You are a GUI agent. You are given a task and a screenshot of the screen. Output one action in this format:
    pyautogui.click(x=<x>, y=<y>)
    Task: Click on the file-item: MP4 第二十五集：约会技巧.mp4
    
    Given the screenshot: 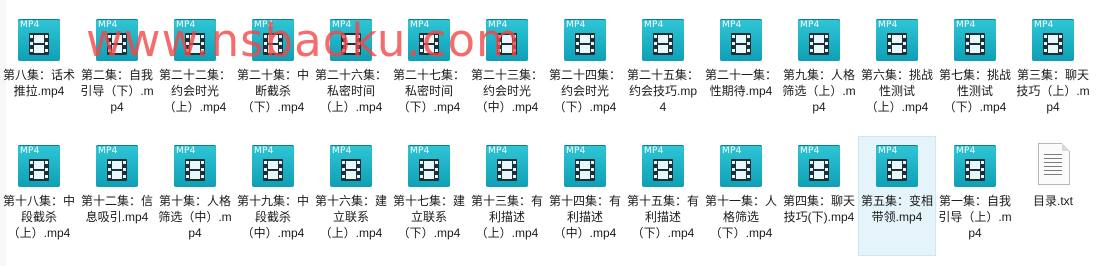 What is the action you would take?
    pyautogui.click(x=663, y=70)
    